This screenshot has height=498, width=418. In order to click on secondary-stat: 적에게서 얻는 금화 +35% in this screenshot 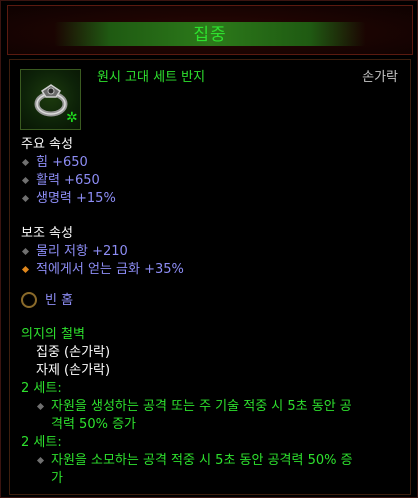, I will do `click(110, 269)`.